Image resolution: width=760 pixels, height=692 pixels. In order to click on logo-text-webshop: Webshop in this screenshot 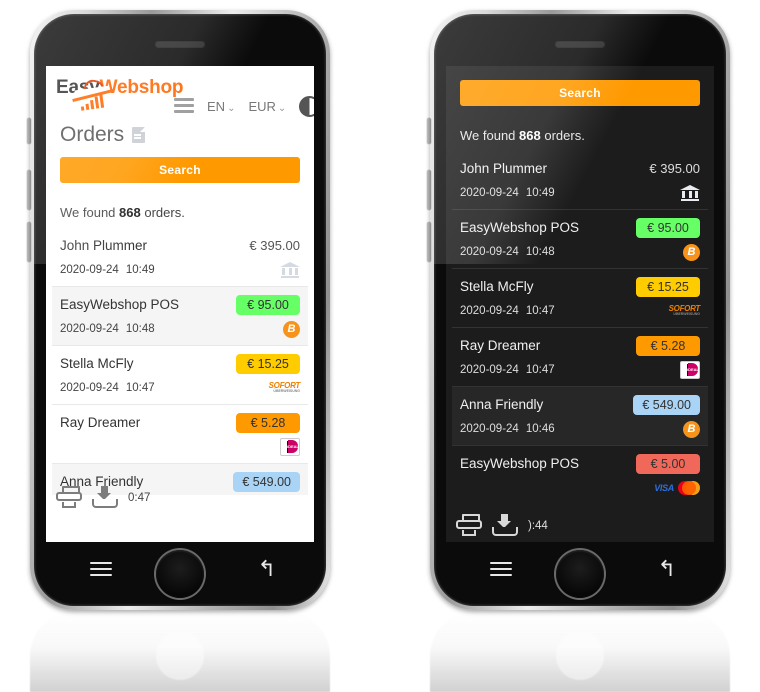, I will do `click(141, 87)`.